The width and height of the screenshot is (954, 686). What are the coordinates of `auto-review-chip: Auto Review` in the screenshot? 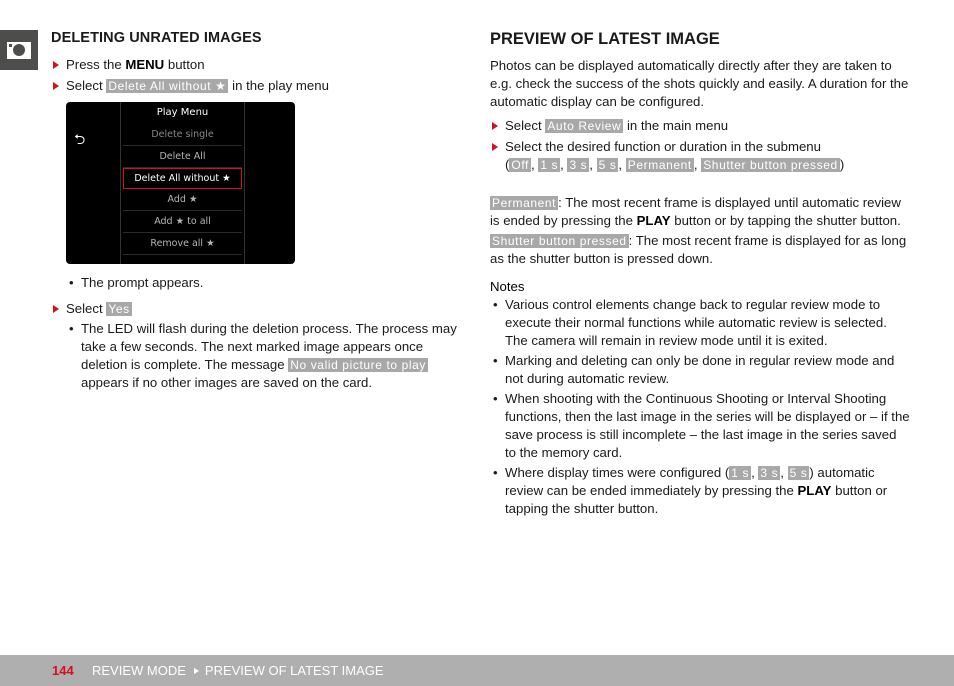 It's located at (584, 126).